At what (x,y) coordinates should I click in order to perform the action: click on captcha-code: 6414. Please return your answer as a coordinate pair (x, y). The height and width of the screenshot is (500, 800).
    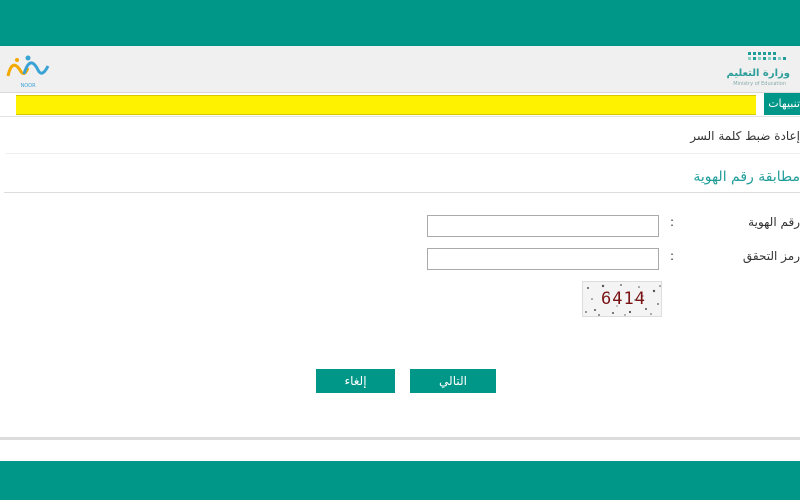
    Looking at the image, I should click on (623, 299).